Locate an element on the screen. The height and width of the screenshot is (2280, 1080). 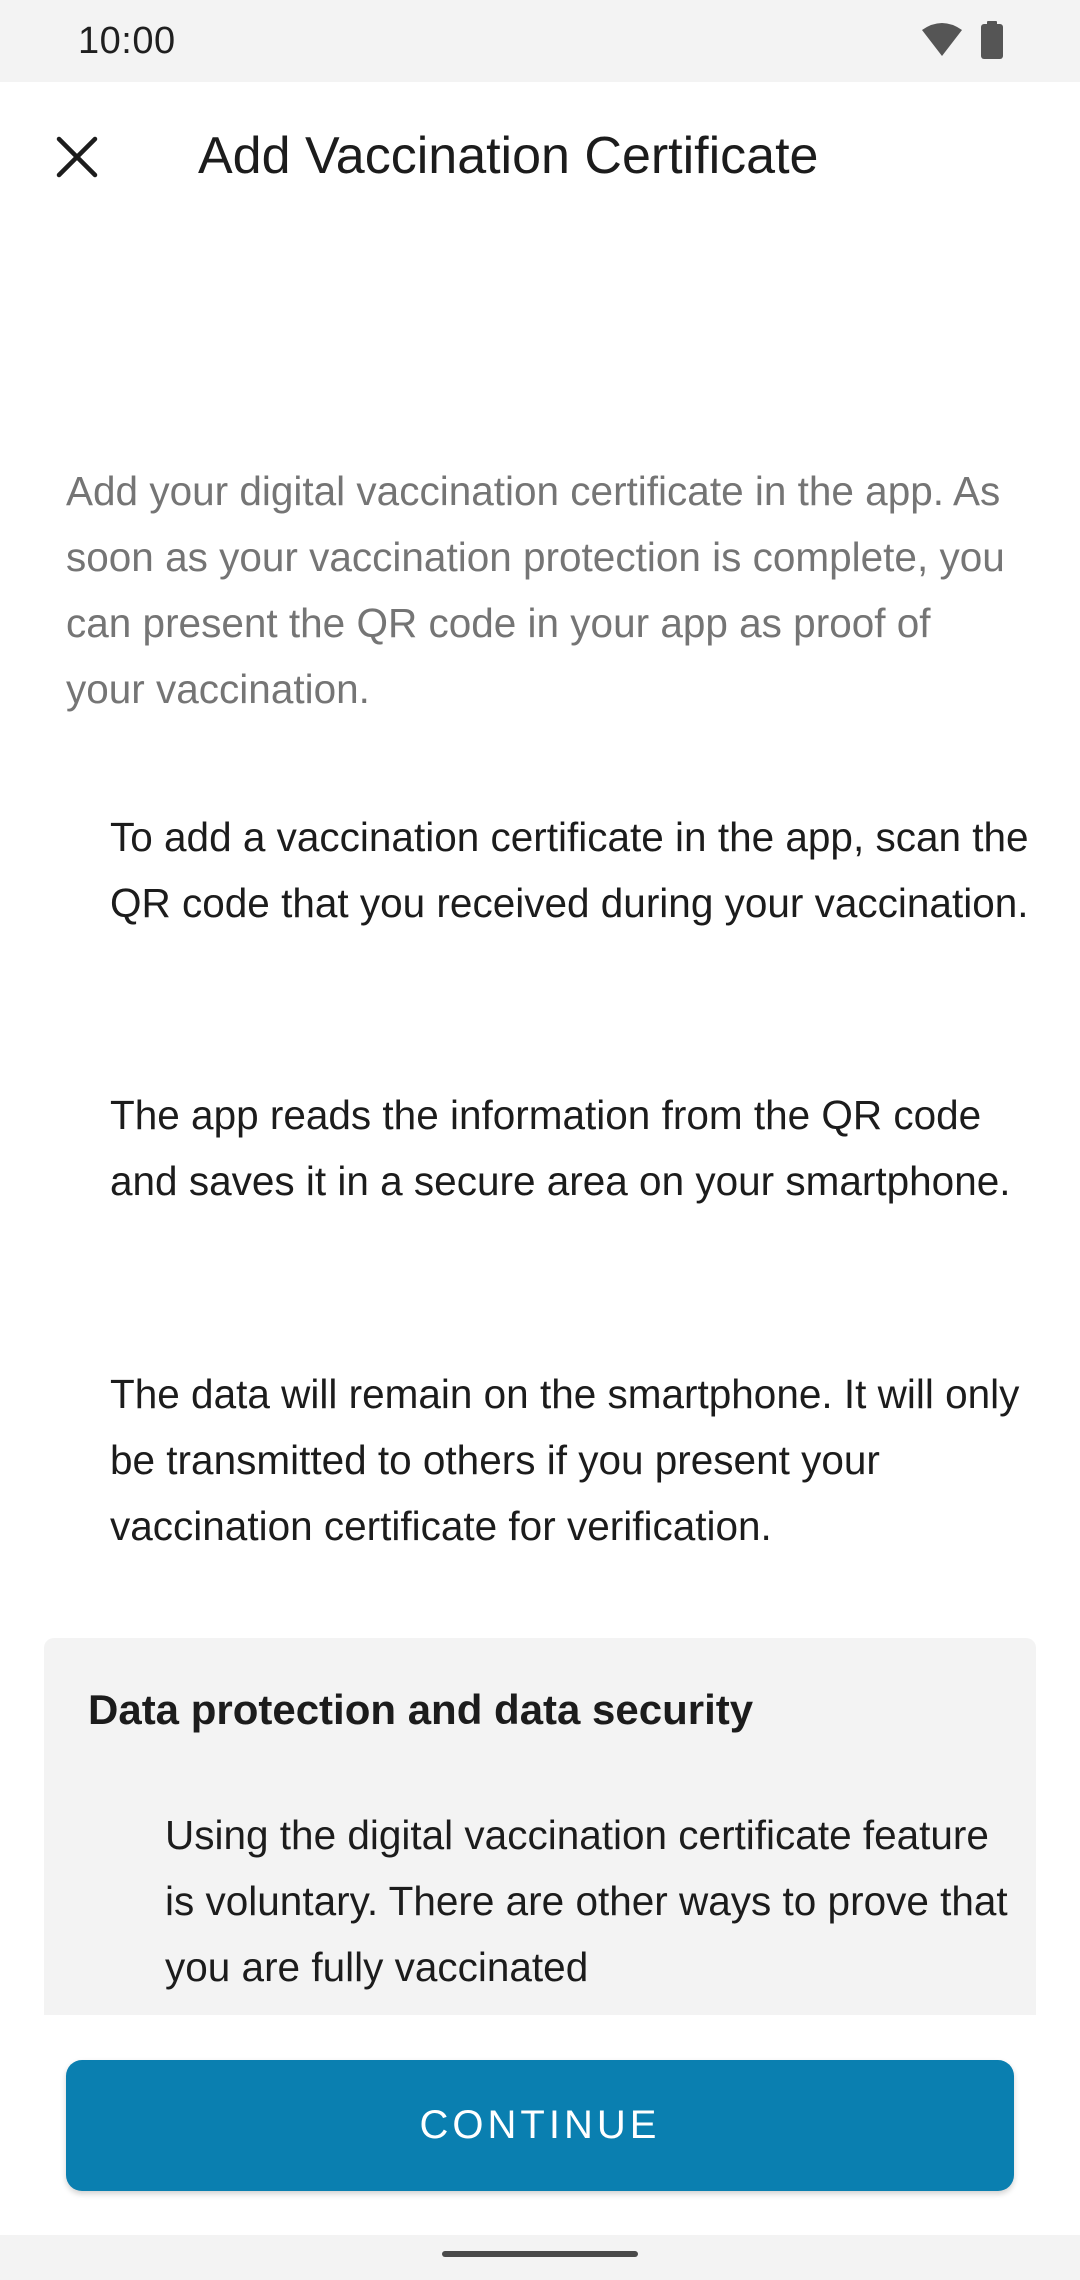
wifi-icon is located at coordinates (942, 42).